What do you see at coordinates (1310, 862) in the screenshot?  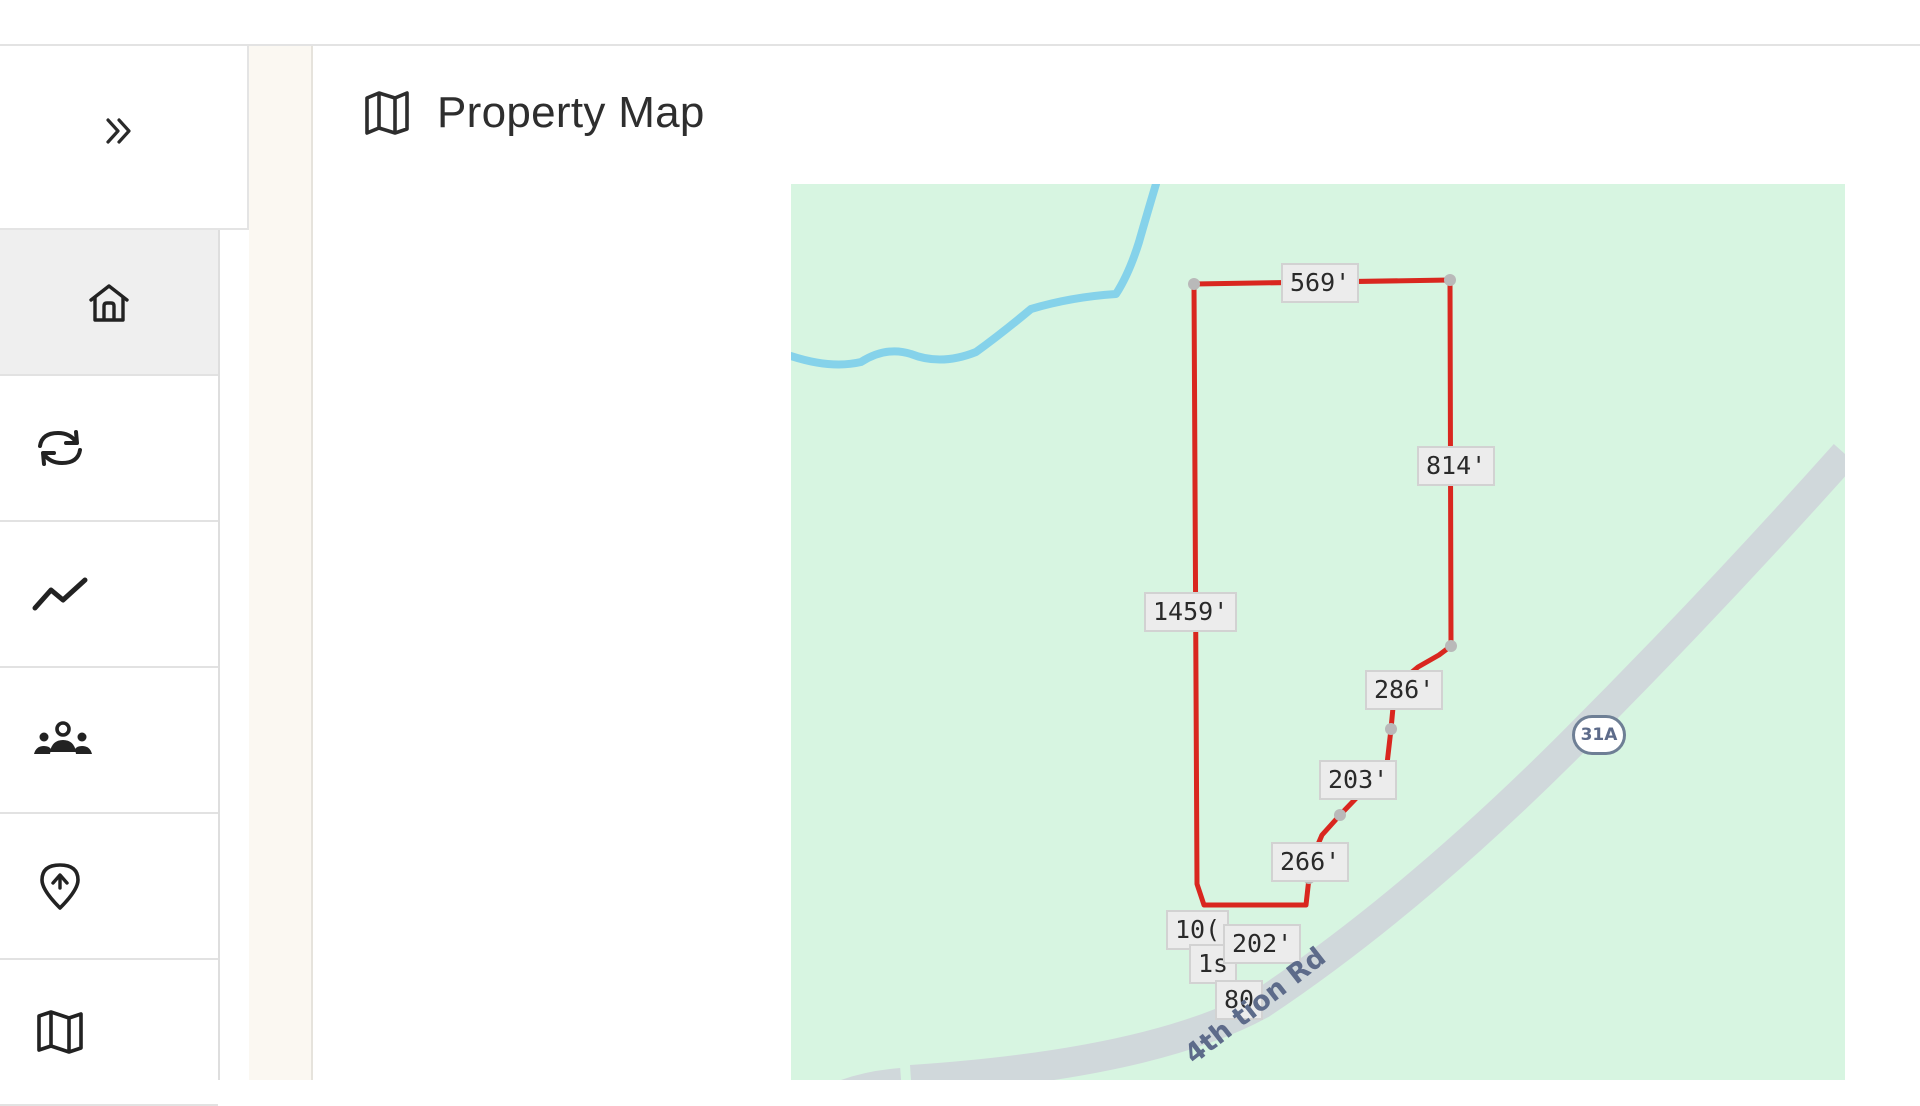 I see `segment-length-label: 266'` at bounding box center [1310, 862].